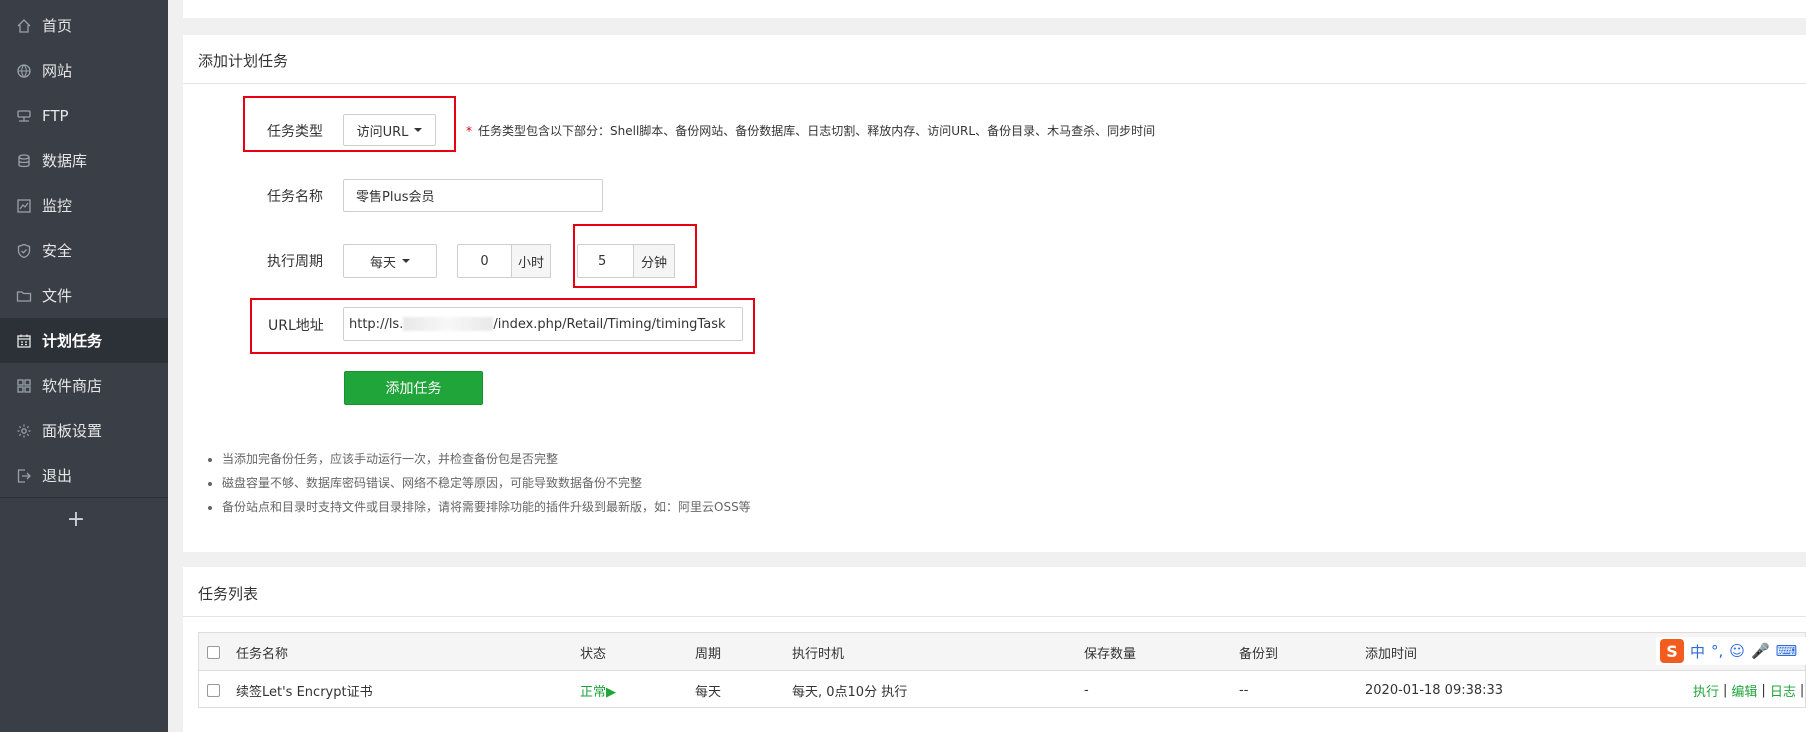  Describe the element at coordinates (24, 26) in the screenshot. I see `home-icon` at that location.